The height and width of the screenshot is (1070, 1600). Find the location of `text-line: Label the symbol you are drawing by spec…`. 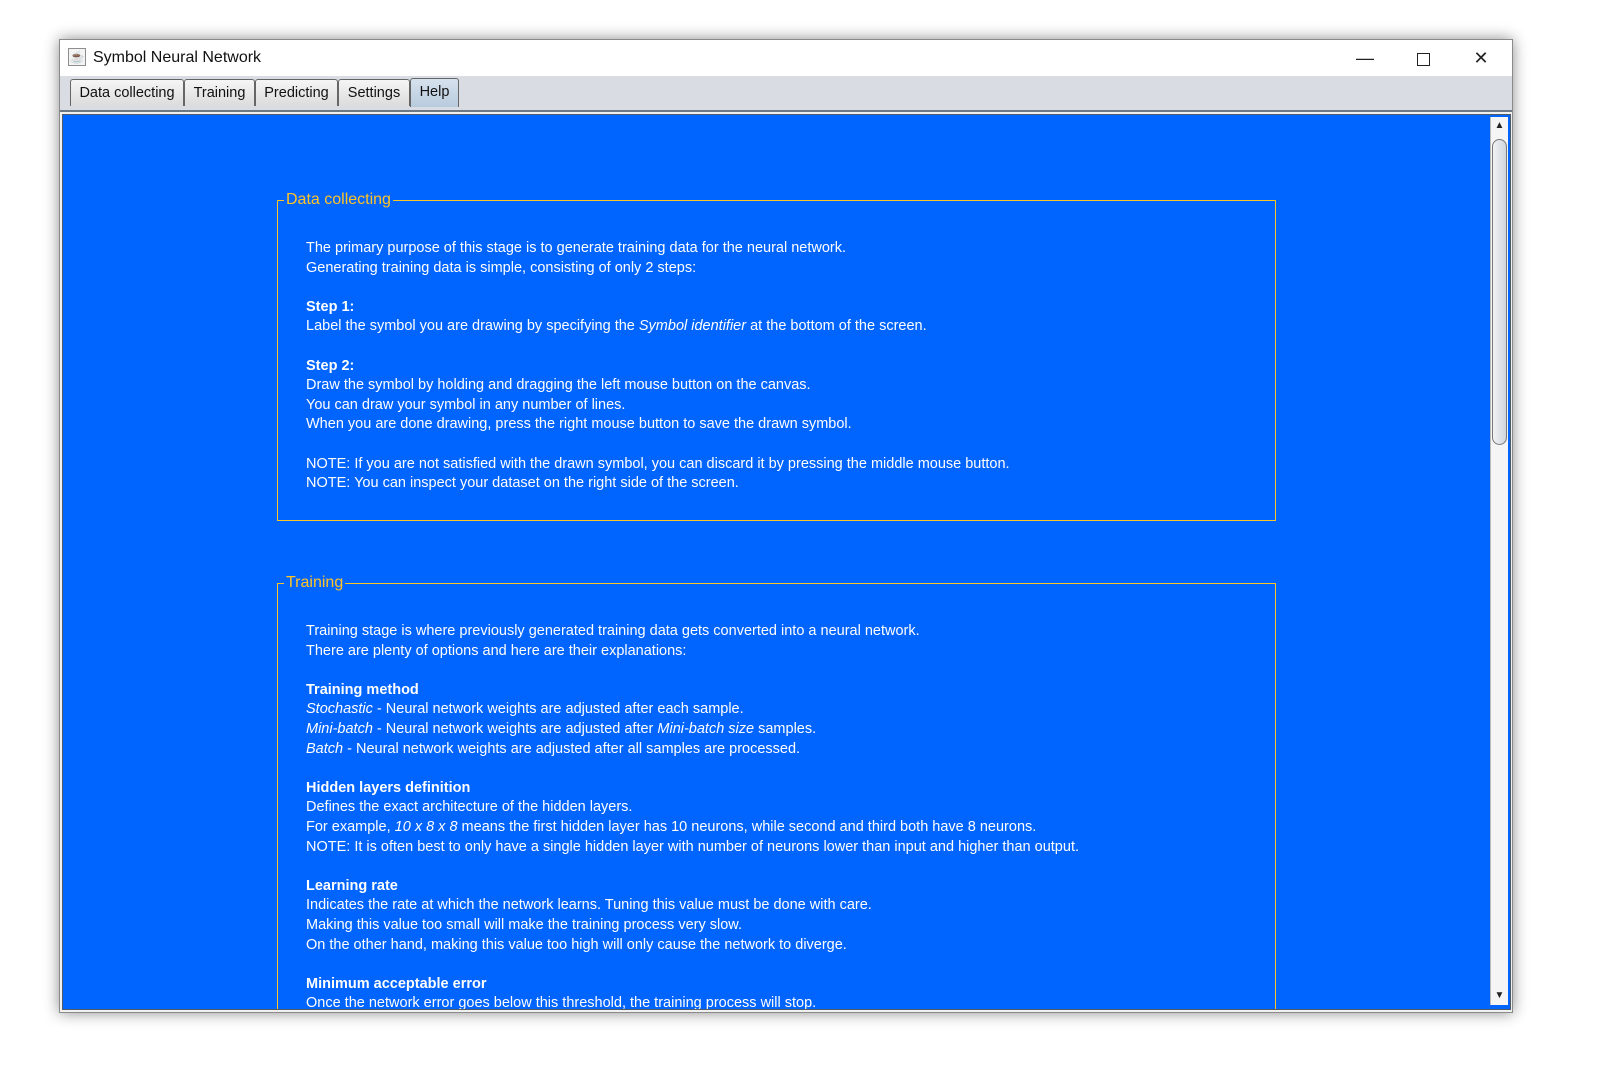

text-line: Label the symbol you are drawing by spec… is located at coordinates (616, 326).